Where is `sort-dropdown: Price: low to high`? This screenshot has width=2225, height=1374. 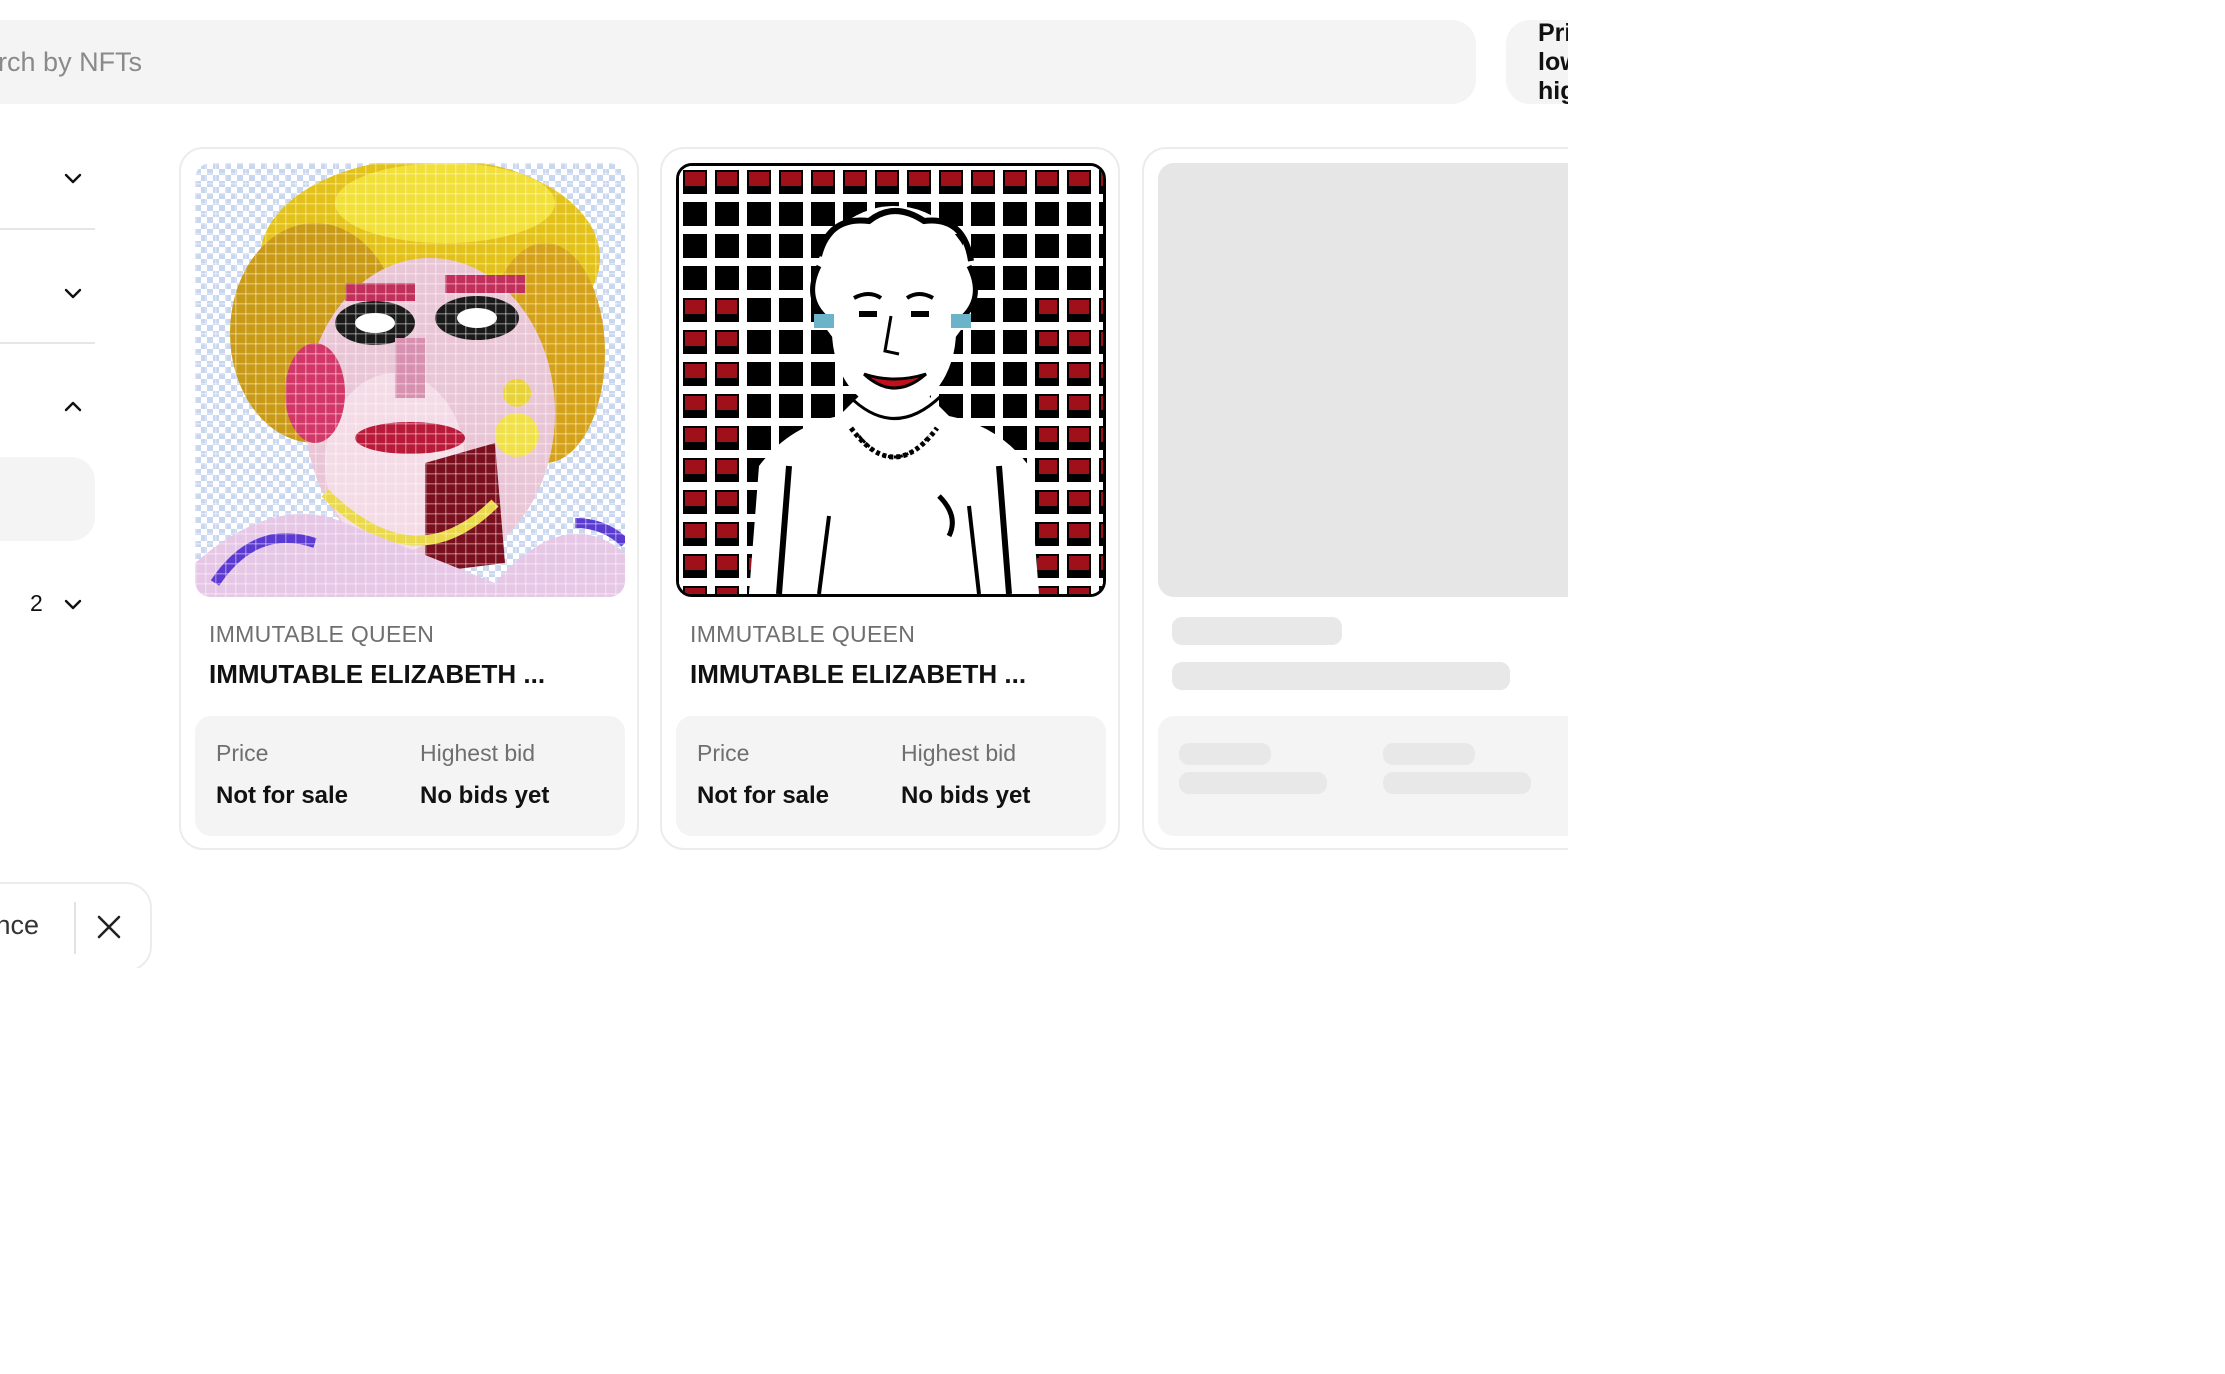 sort-dropdown: Price: low to high is located at coordinates (1537, 61).